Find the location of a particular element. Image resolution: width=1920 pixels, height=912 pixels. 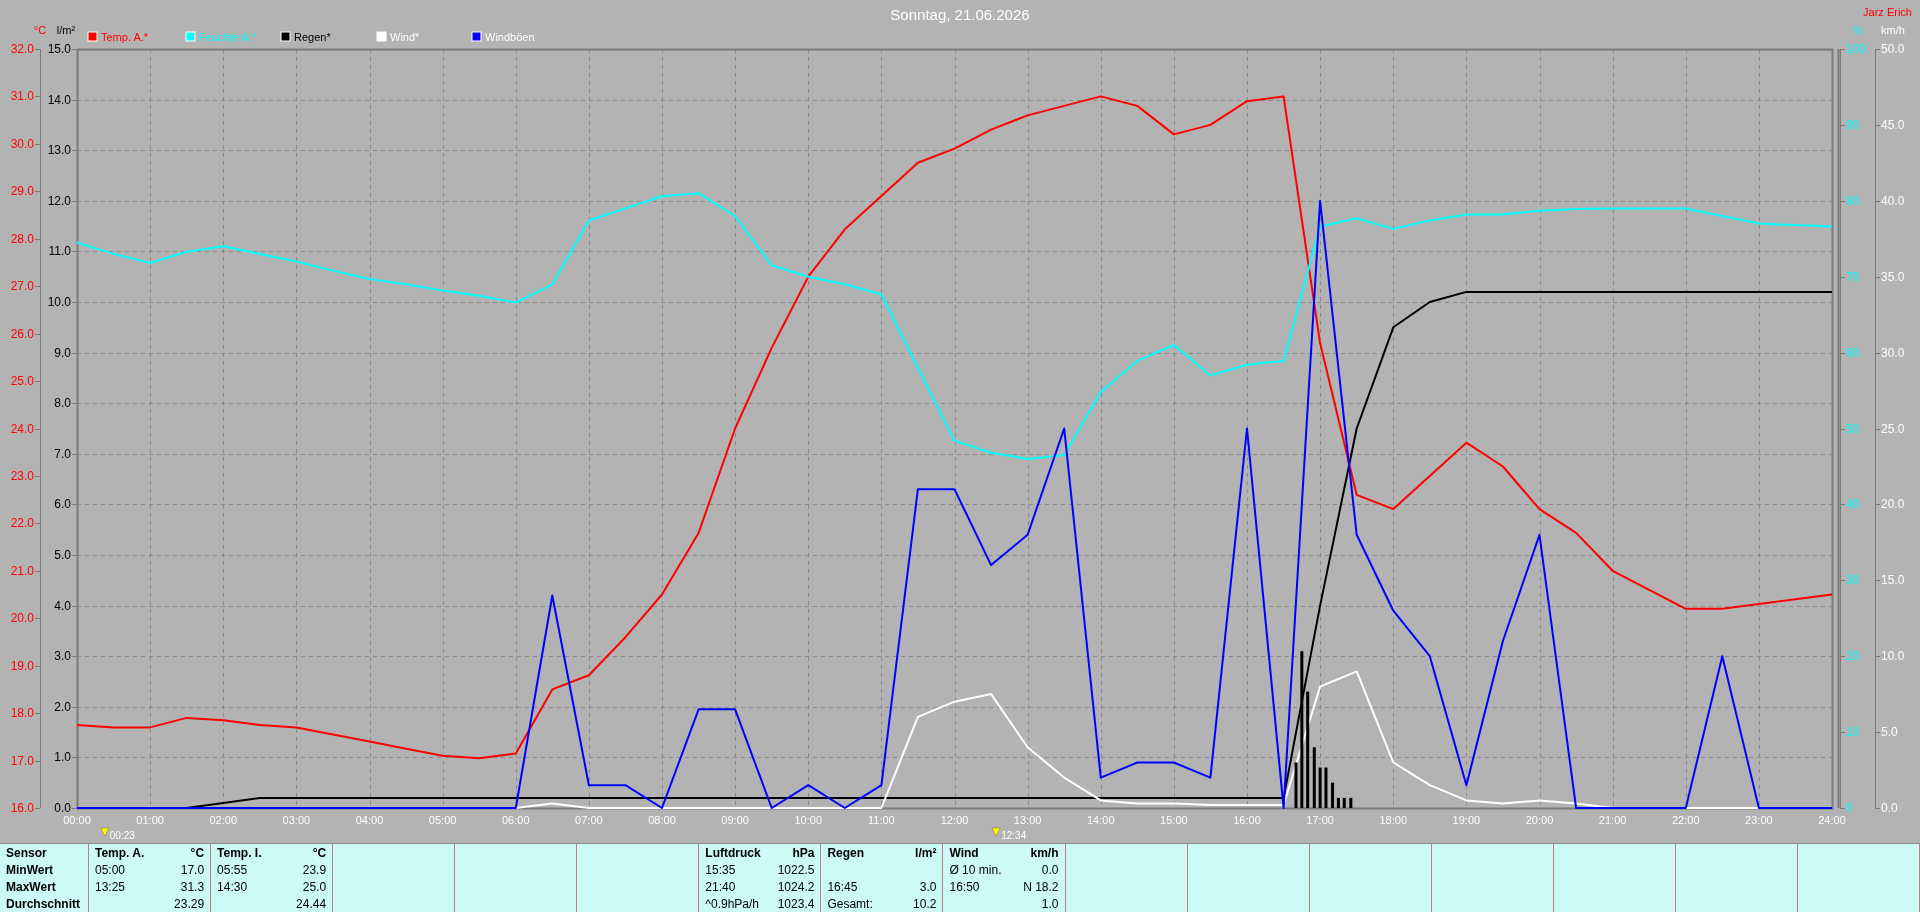

y-axis-label: 20 is located at coordinates (1853, 656).